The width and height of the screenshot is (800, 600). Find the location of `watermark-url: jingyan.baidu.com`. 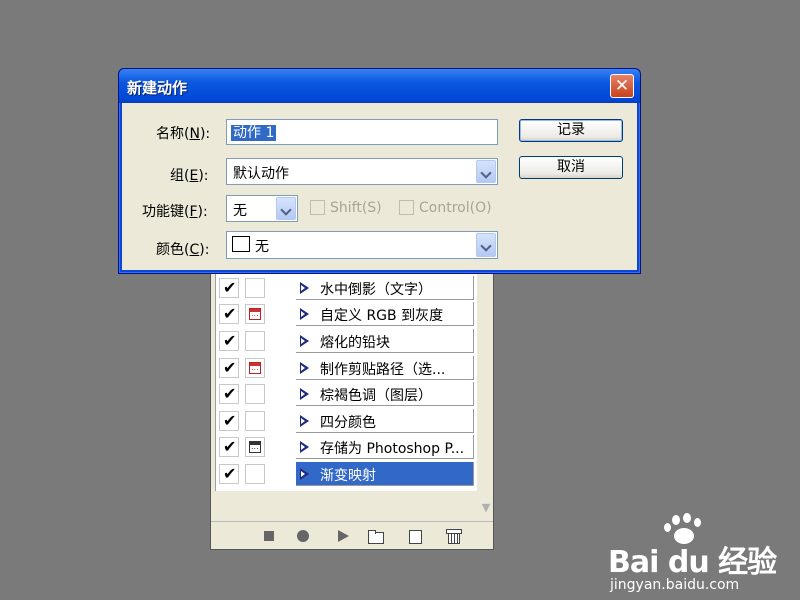

watermark-url: jingyan.baidu.com is located at coordinates (675, 585).